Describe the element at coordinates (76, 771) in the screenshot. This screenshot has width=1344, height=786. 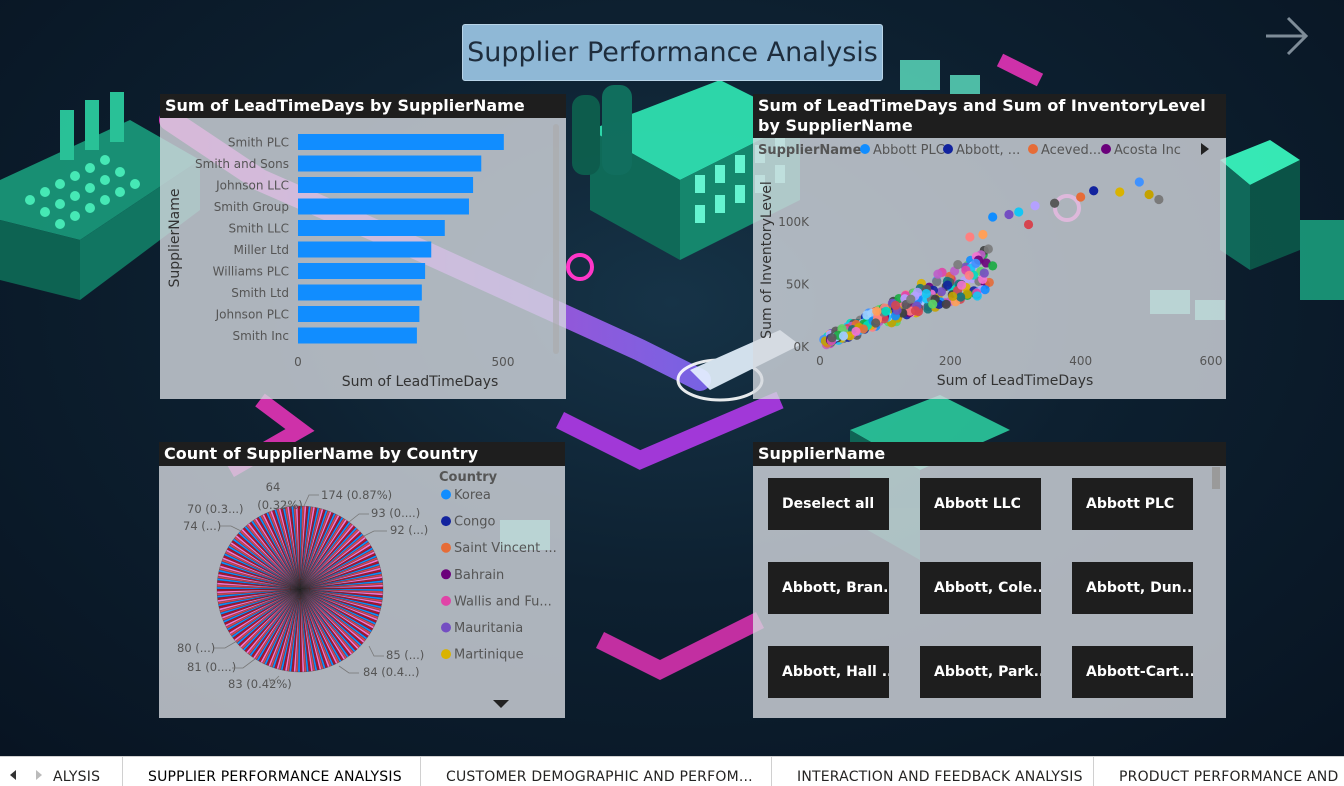
I see `tab-prev-analysis: ALYSIS` at that location.